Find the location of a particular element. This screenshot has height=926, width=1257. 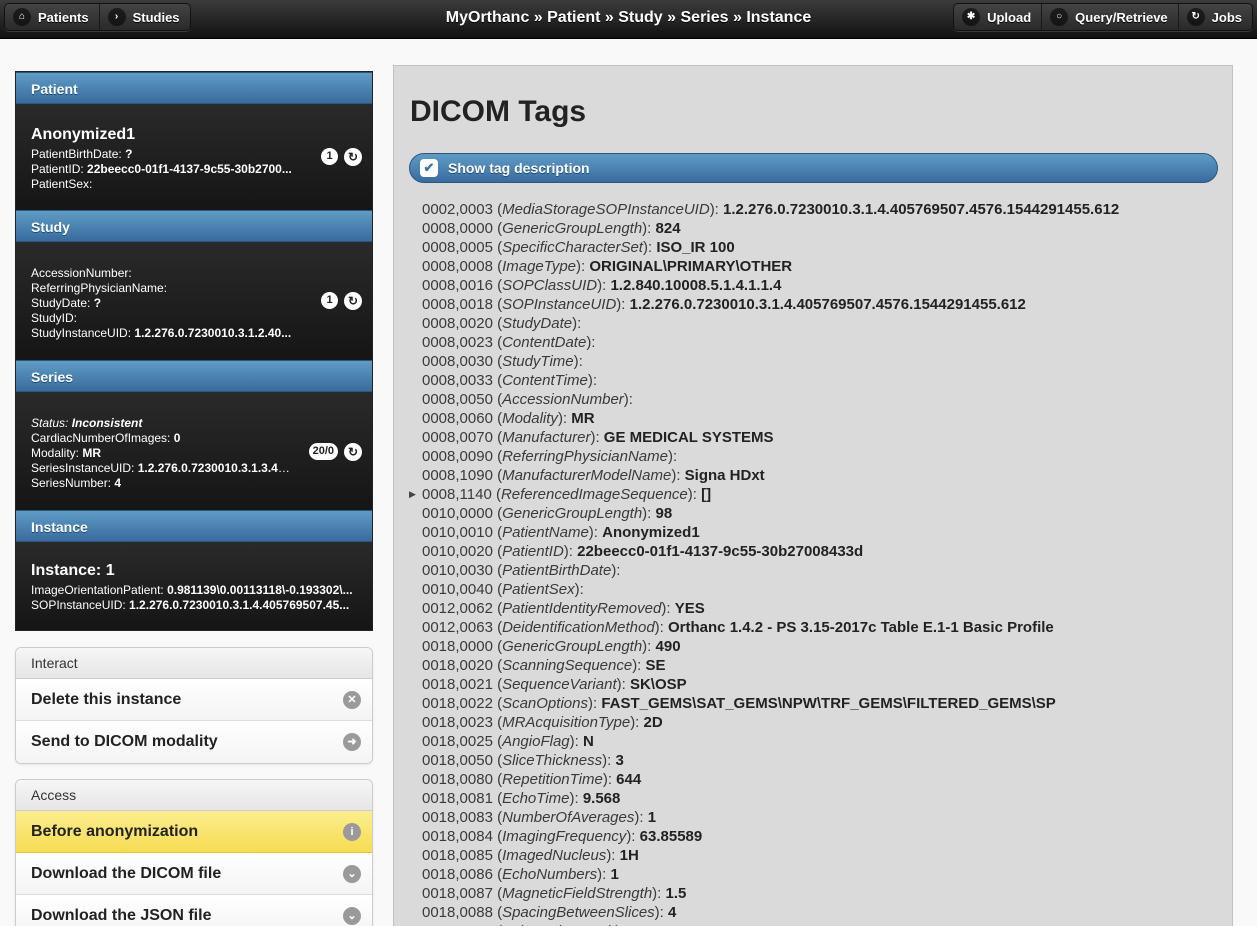

tag-value: 9.568 is located at coordinates (601, 798).